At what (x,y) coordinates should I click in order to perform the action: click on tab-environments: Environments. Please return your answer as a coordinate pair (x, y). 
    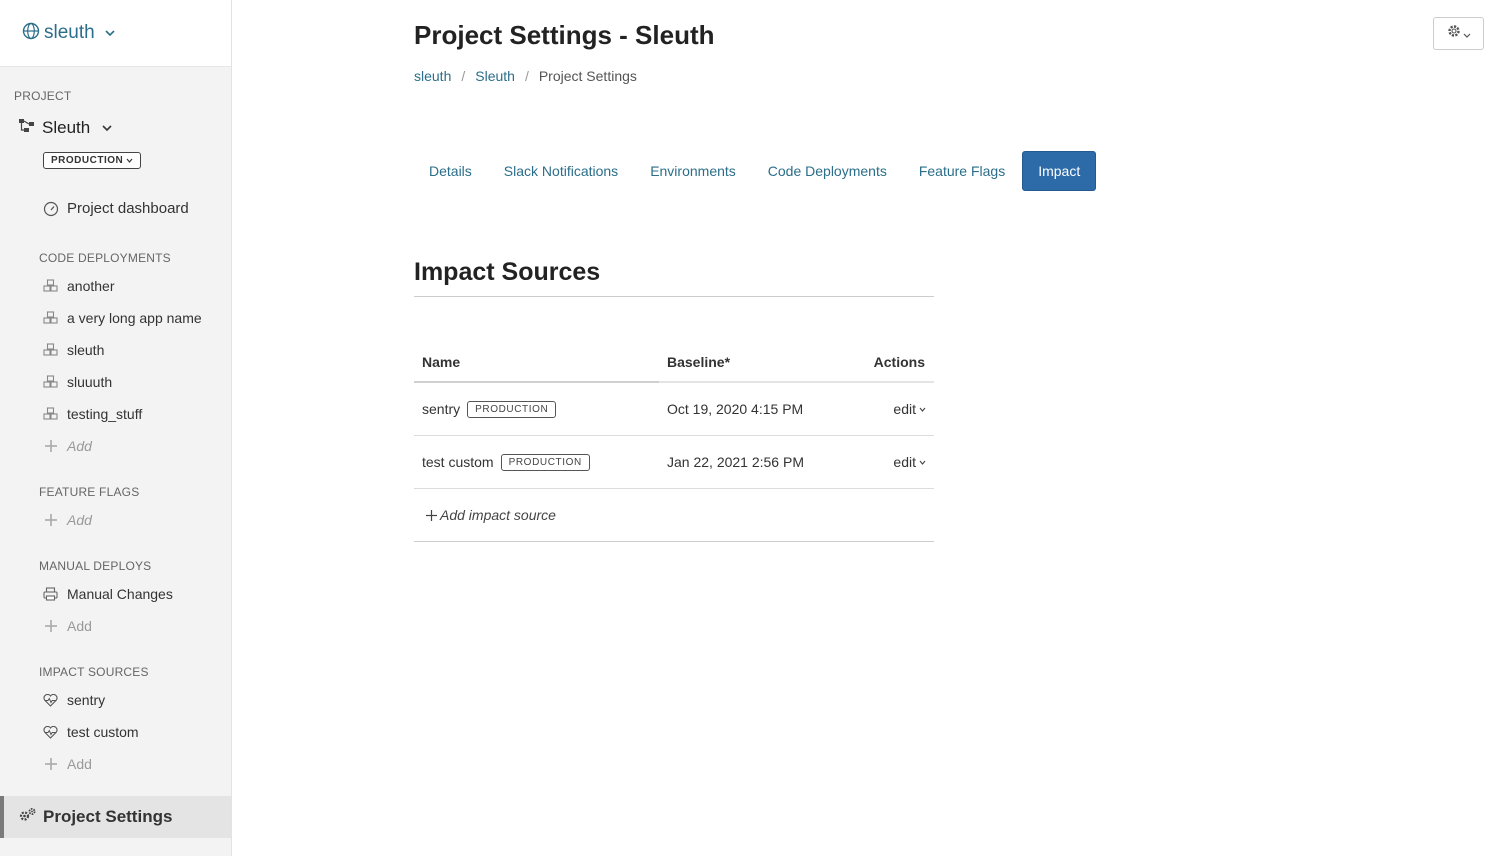
    Looking at the image, I should click on (693, 171).